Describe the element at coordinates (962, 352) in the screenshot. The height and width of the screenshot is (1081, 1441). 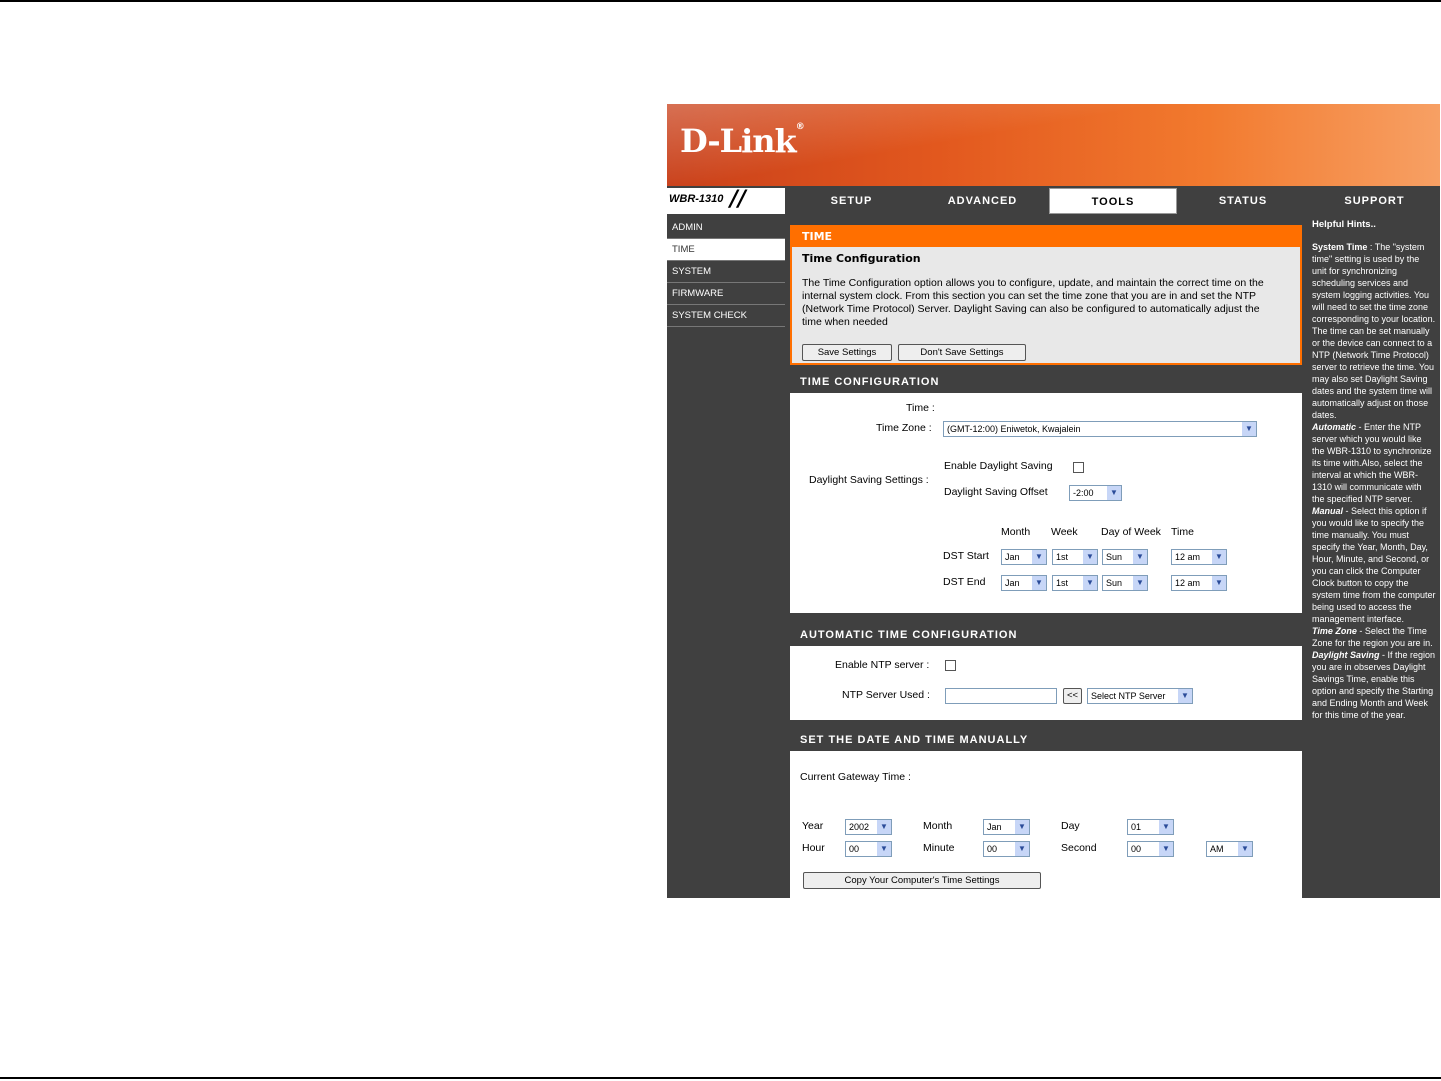
I see `dont-save-settings-button: Don't Save Settings` at that location.